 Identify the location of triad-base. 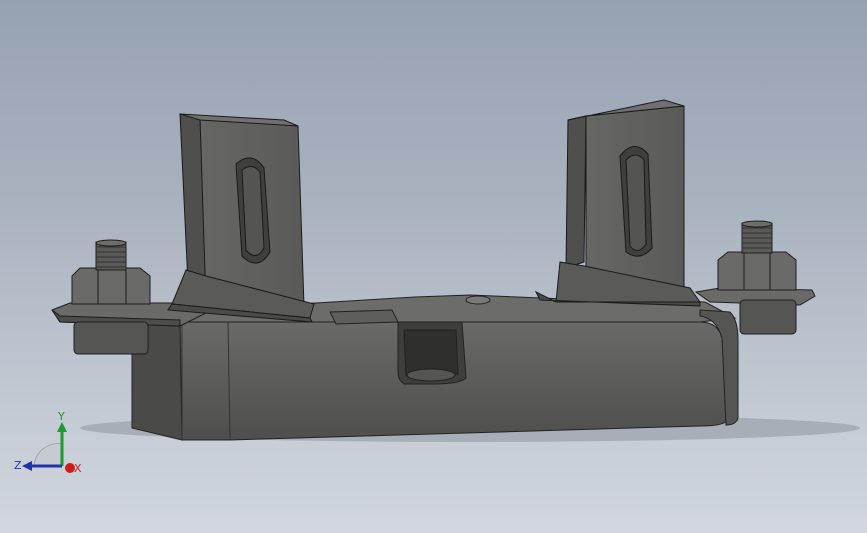
(48, 455).